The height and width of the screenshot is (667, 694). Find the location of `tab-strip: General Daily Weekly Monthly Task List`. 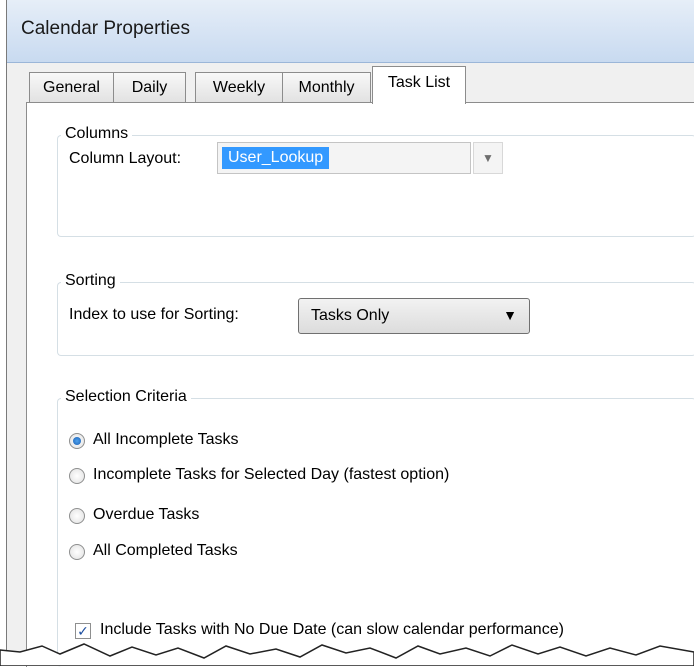

tab-strip: General Daily Weekly Monthly Task List is located at coordinates (350, 83).